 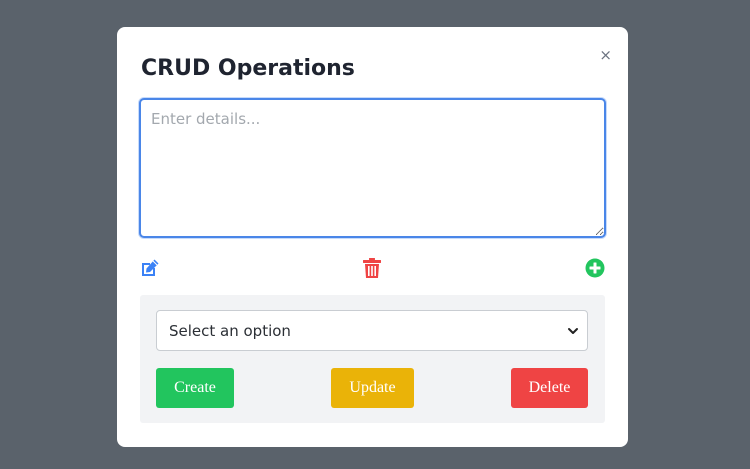 What do you see at coordinates (549, 388) in the screenshot?
I see `delete-button: Delete` at bounding box center [549, 388].